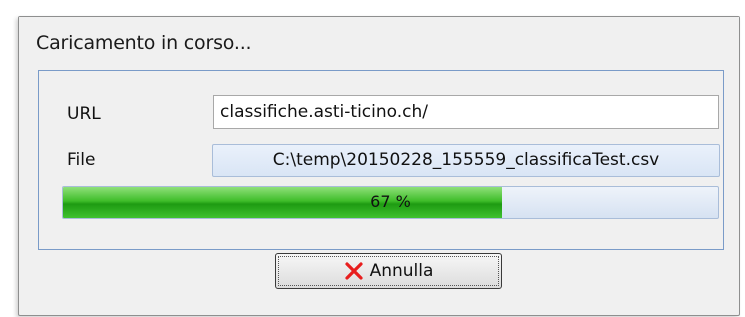 The height and width of the screenshot is (317, 745). Describe the element at coordinates (84, 114) in the screenshot. I see `url-label: URL` at that location.